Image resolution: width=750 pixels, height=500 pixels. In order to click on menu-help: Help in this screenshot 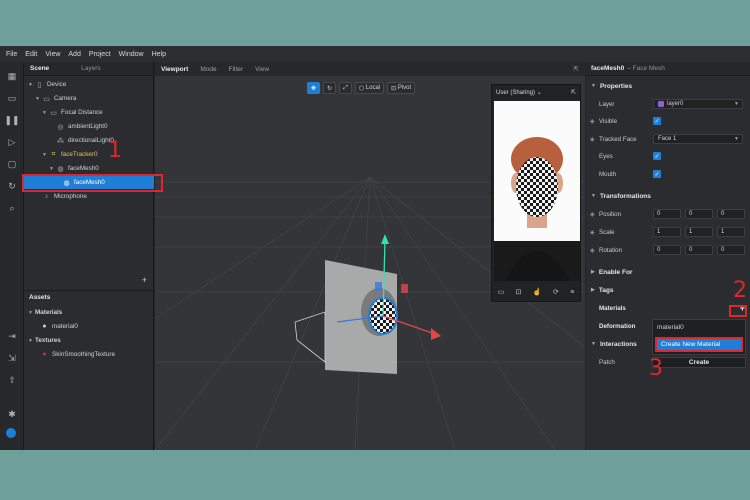, I will do `click(159, 54)`.